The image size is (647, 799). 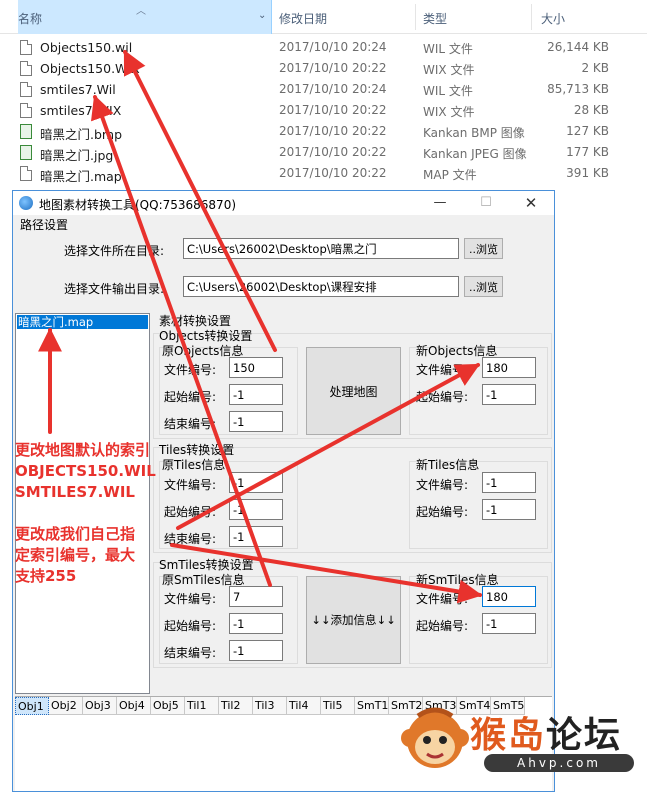 What do you see at coordinates (46, 576) in the screenshot?
I see `annotation-line: 支持255` at bounding box center [46, 576].